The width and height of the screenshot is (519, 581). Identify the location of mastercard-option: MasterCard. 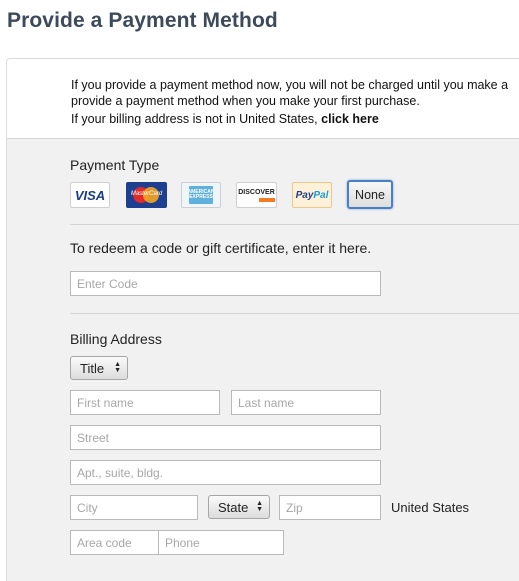
(146, 195).